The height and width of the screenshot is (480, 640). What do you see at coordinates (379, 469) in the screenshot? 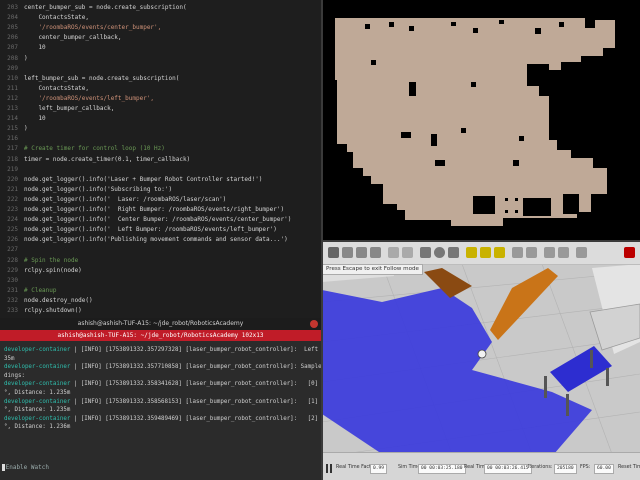
I see `status-value: 0.99` at bounding box center [379, 469].